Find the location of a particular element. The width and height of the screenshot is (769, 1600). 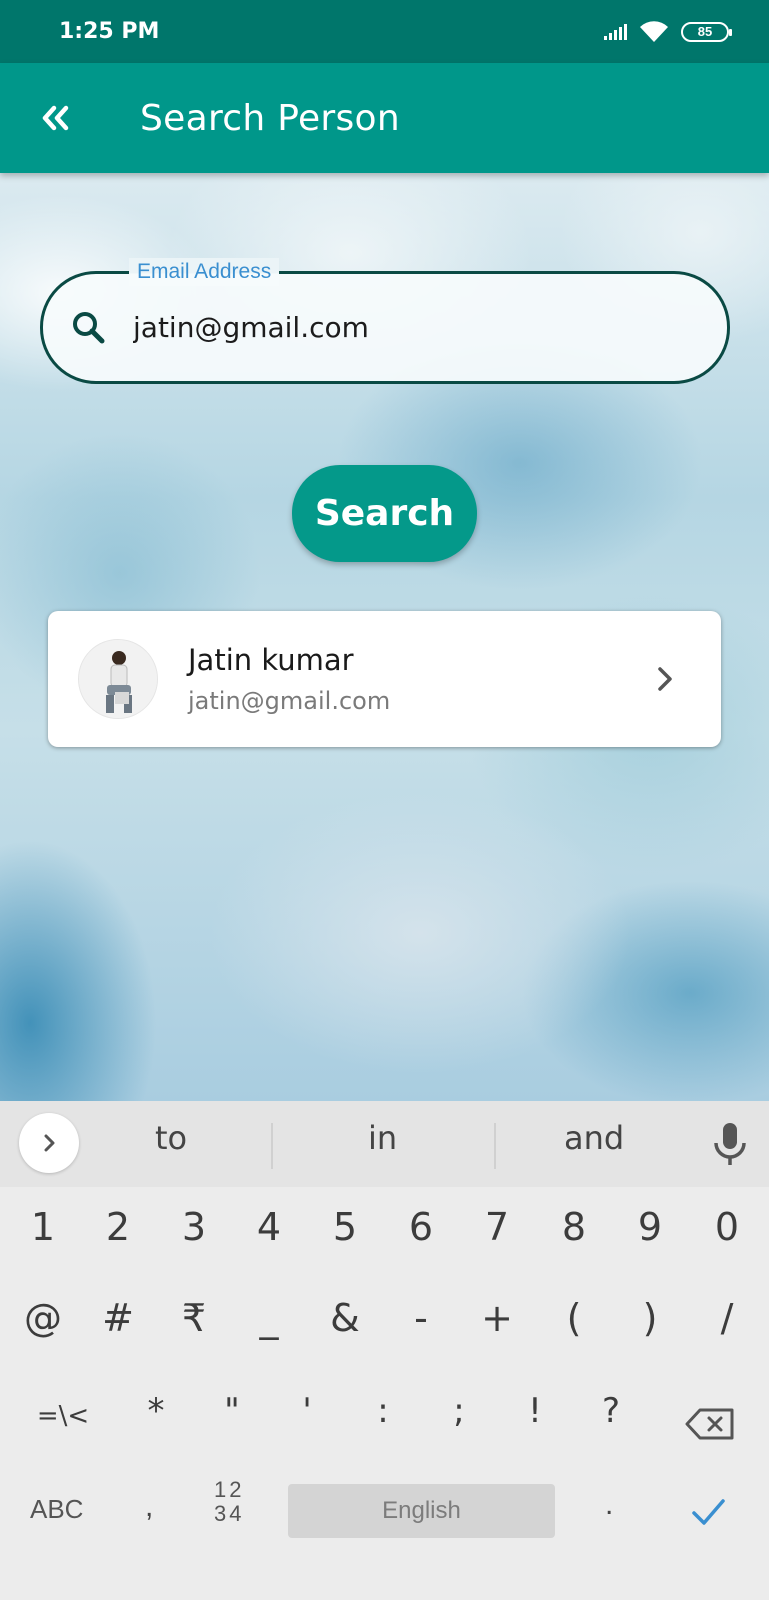

backspace-icon is located at coordinates (710, 1424).